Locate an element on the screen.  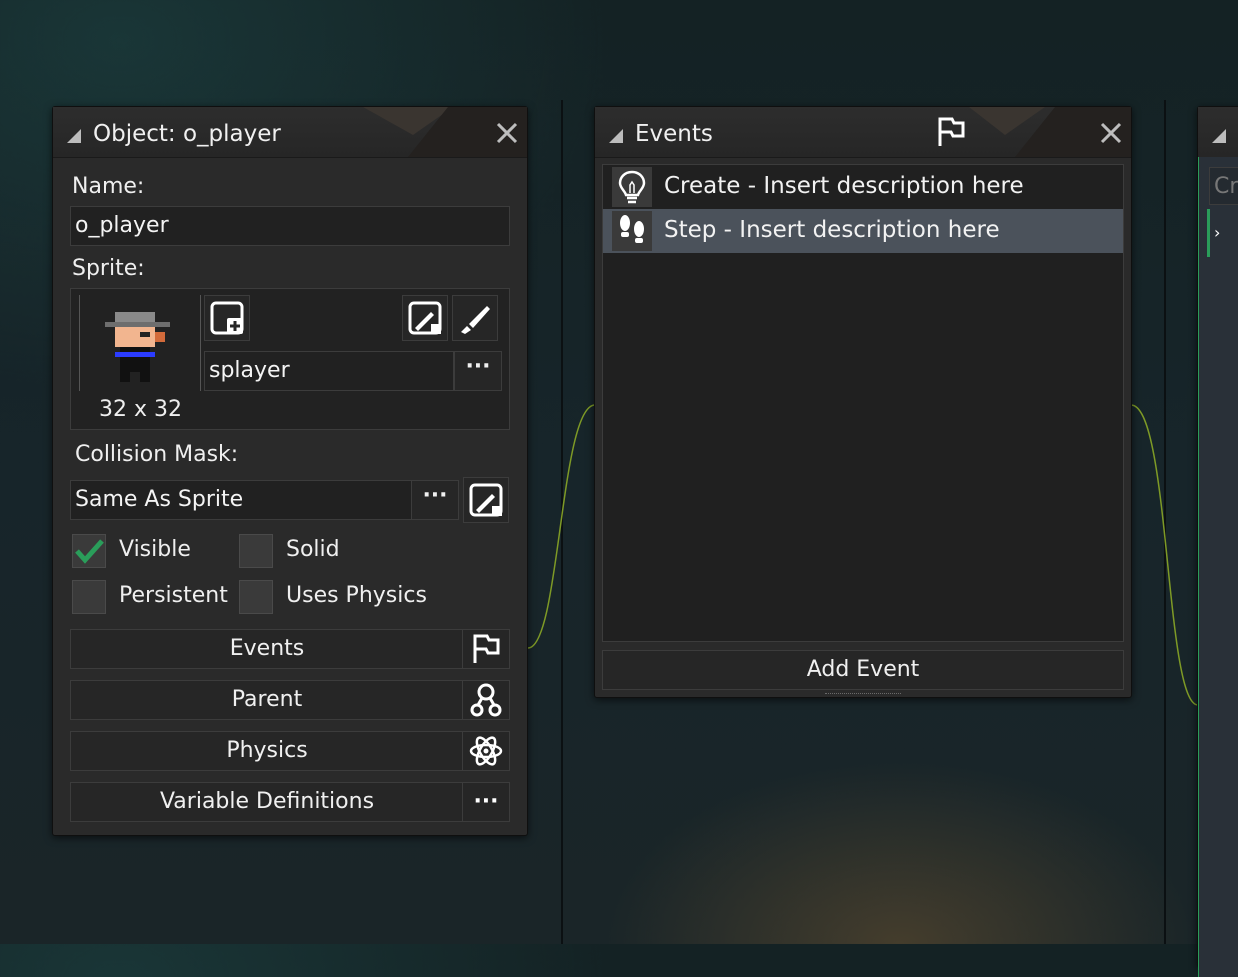
sprite-browse-button: ··· is located at coordinates (478, 371).